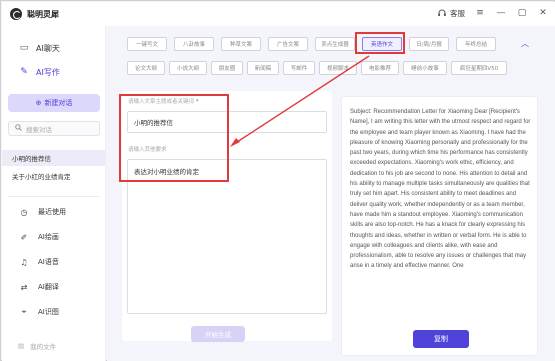 This screenshot has width=555, height=361. I want to click on tool-item-ai-voice: ♫ AI语音, so click(54, 262).